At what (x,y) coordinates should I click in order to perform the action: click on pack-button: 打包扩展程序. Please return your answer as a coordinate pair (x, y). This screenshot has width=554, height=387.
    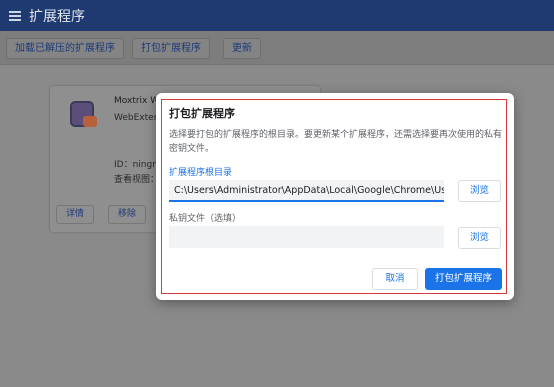
    Looking at the image, I should click on (463, 279).